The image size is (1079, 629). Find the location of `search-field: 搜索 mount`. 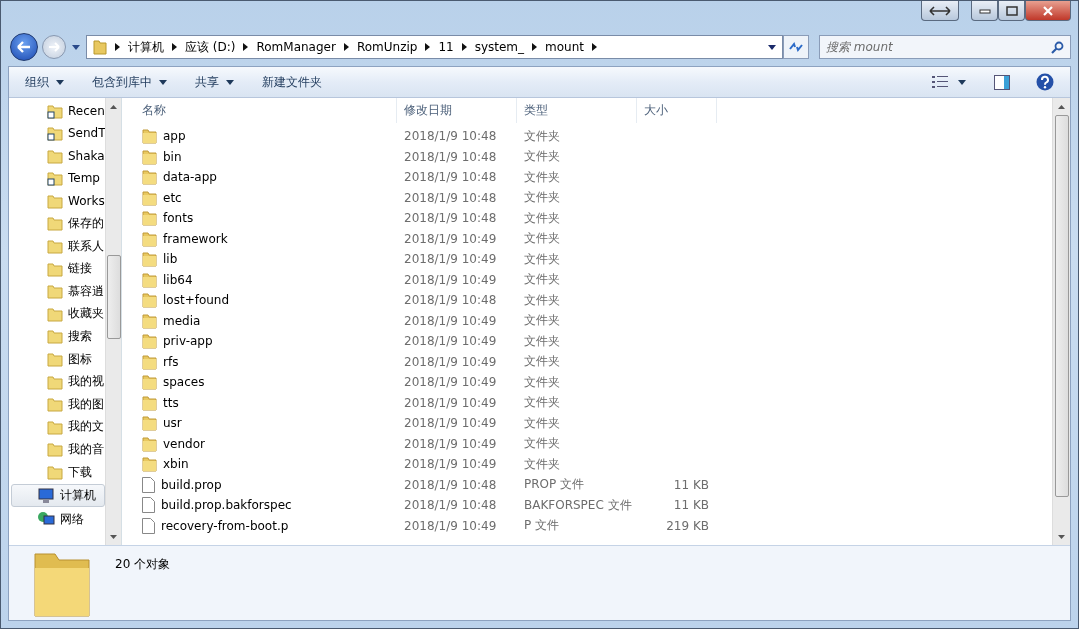

search-field: 搜索 mount is located at coordinates (938, 47).